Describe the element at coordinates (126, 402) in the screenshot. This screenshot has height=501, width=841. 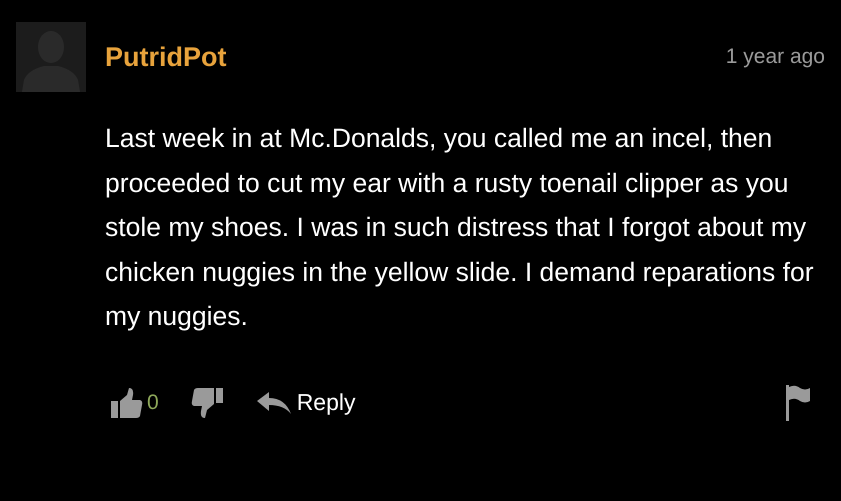
I see `thumbs-up-icon` at that location.